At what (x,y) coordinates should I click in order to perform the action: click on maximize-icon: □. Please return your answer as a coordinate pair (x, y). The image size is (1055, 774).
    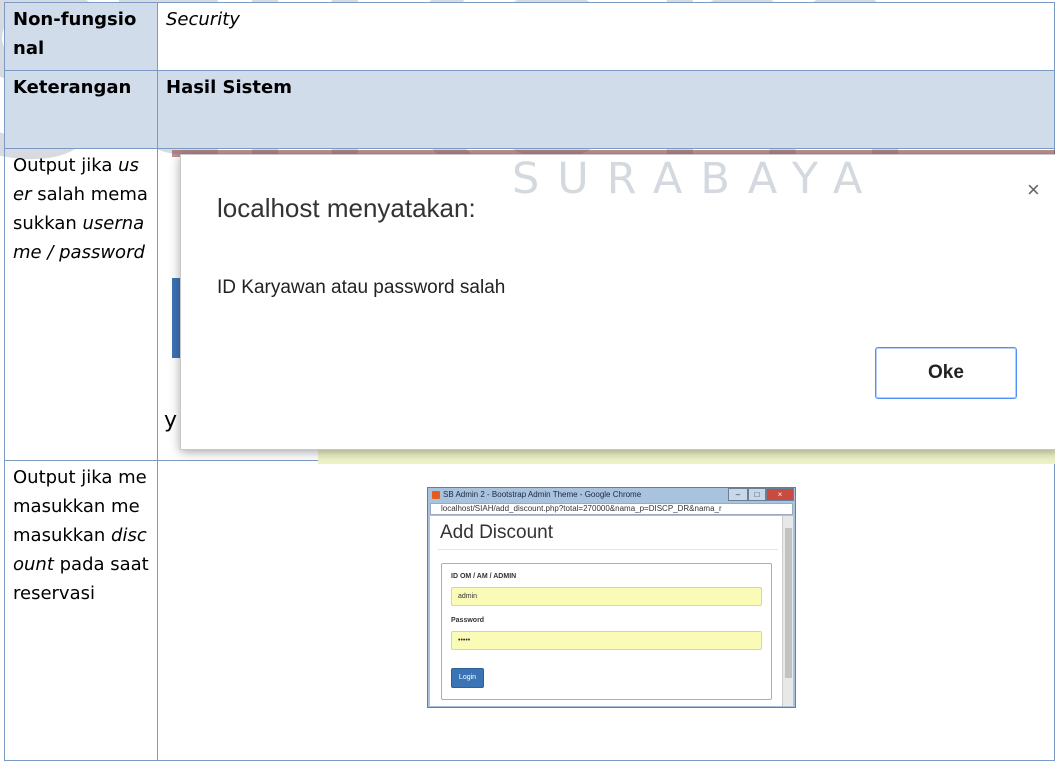
    Looking at the image, I should click on (757, 494).